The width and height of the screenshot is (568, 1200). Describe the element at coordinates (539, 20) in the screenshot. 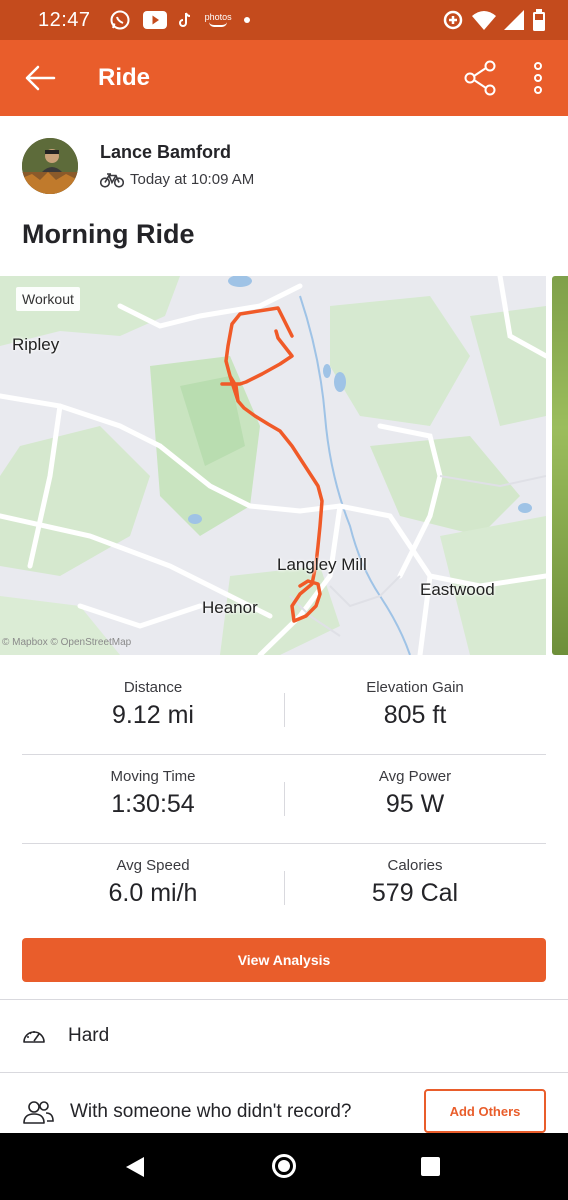

I see `battery-icon` at that location.